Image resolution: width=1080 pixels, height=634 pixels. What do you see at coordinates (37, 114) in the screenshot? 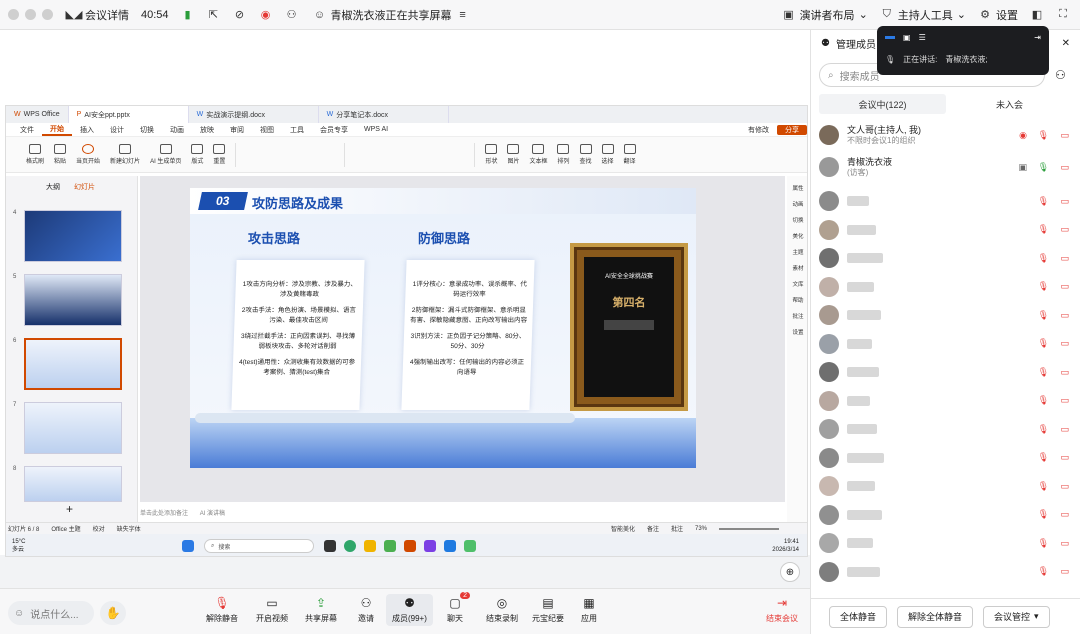
I see `tab-wps-office: W WPS Office` at bounding box center [37, 114].